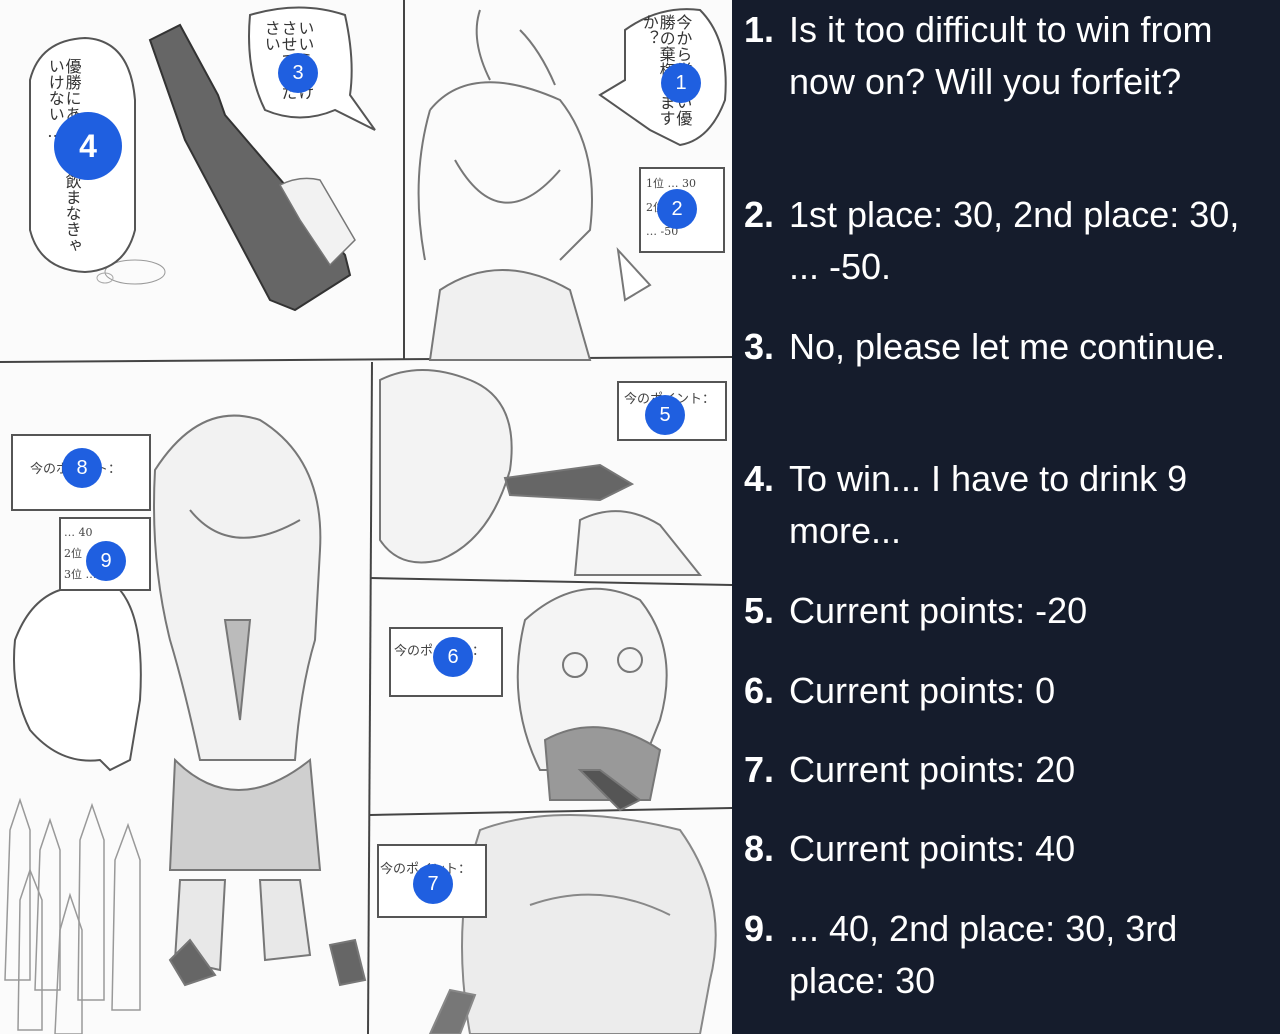  What do you see at coordinates (759, 848) in the screenshot?
I see `translation-number: 8.` at bounding box center [759, 848].